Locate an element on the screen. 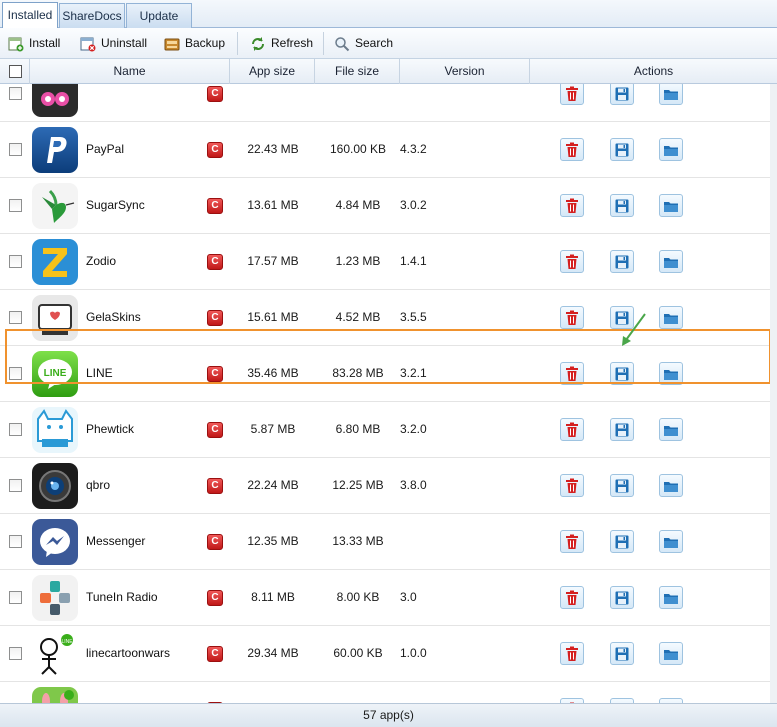 Image resolution: width=777 pixels, height=727 pixels. install-button: Install is located at coordinates (34, 43).